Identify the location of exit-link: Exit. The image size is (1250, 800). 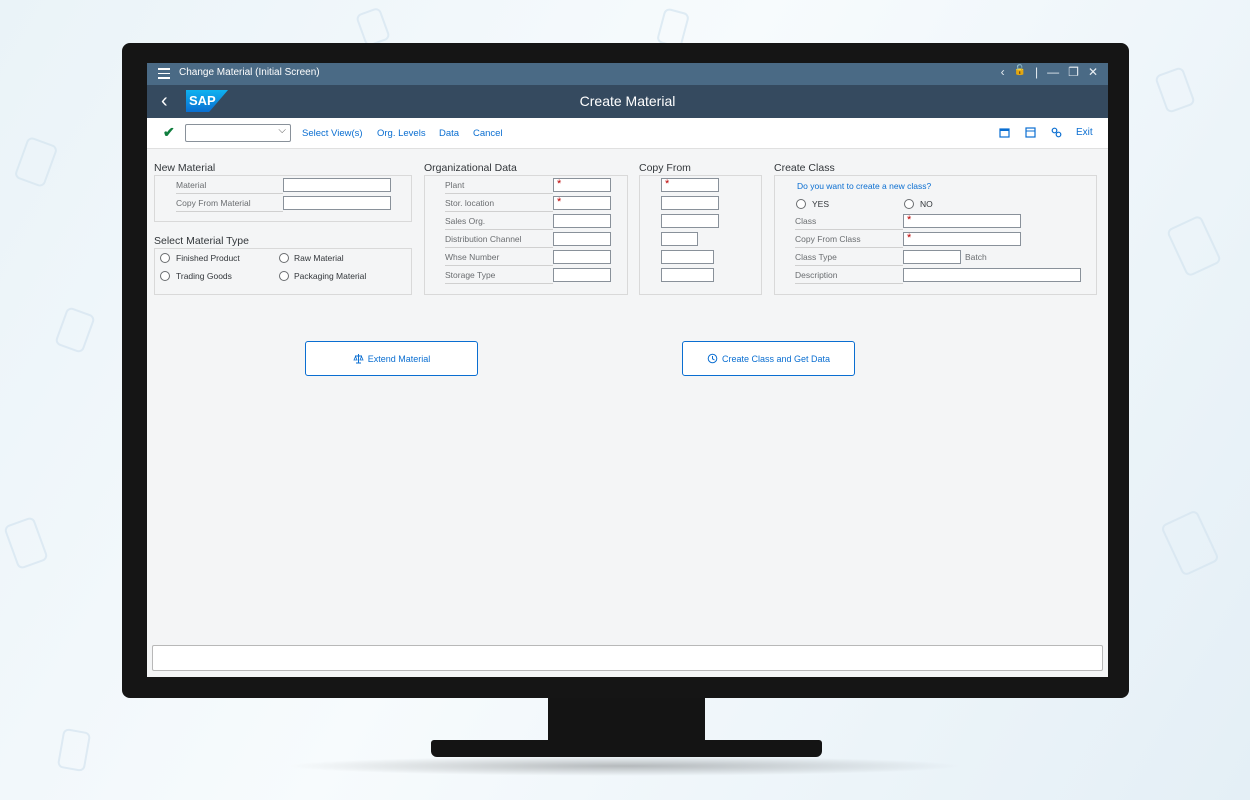
(1084, 132).